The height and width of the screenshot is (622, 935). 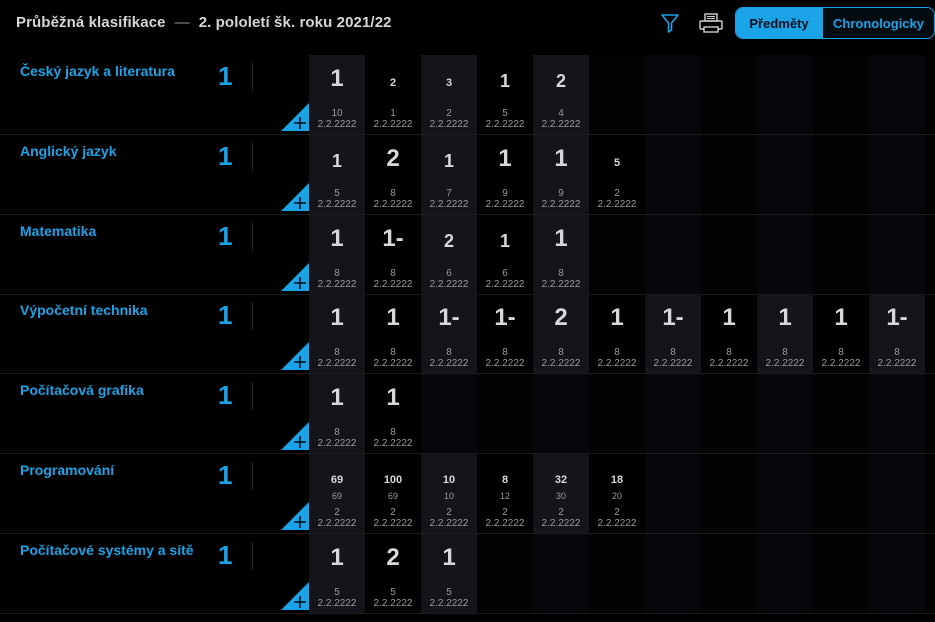 I want to click on view-subjects-button: Předměty, so click(x=779, y=23).